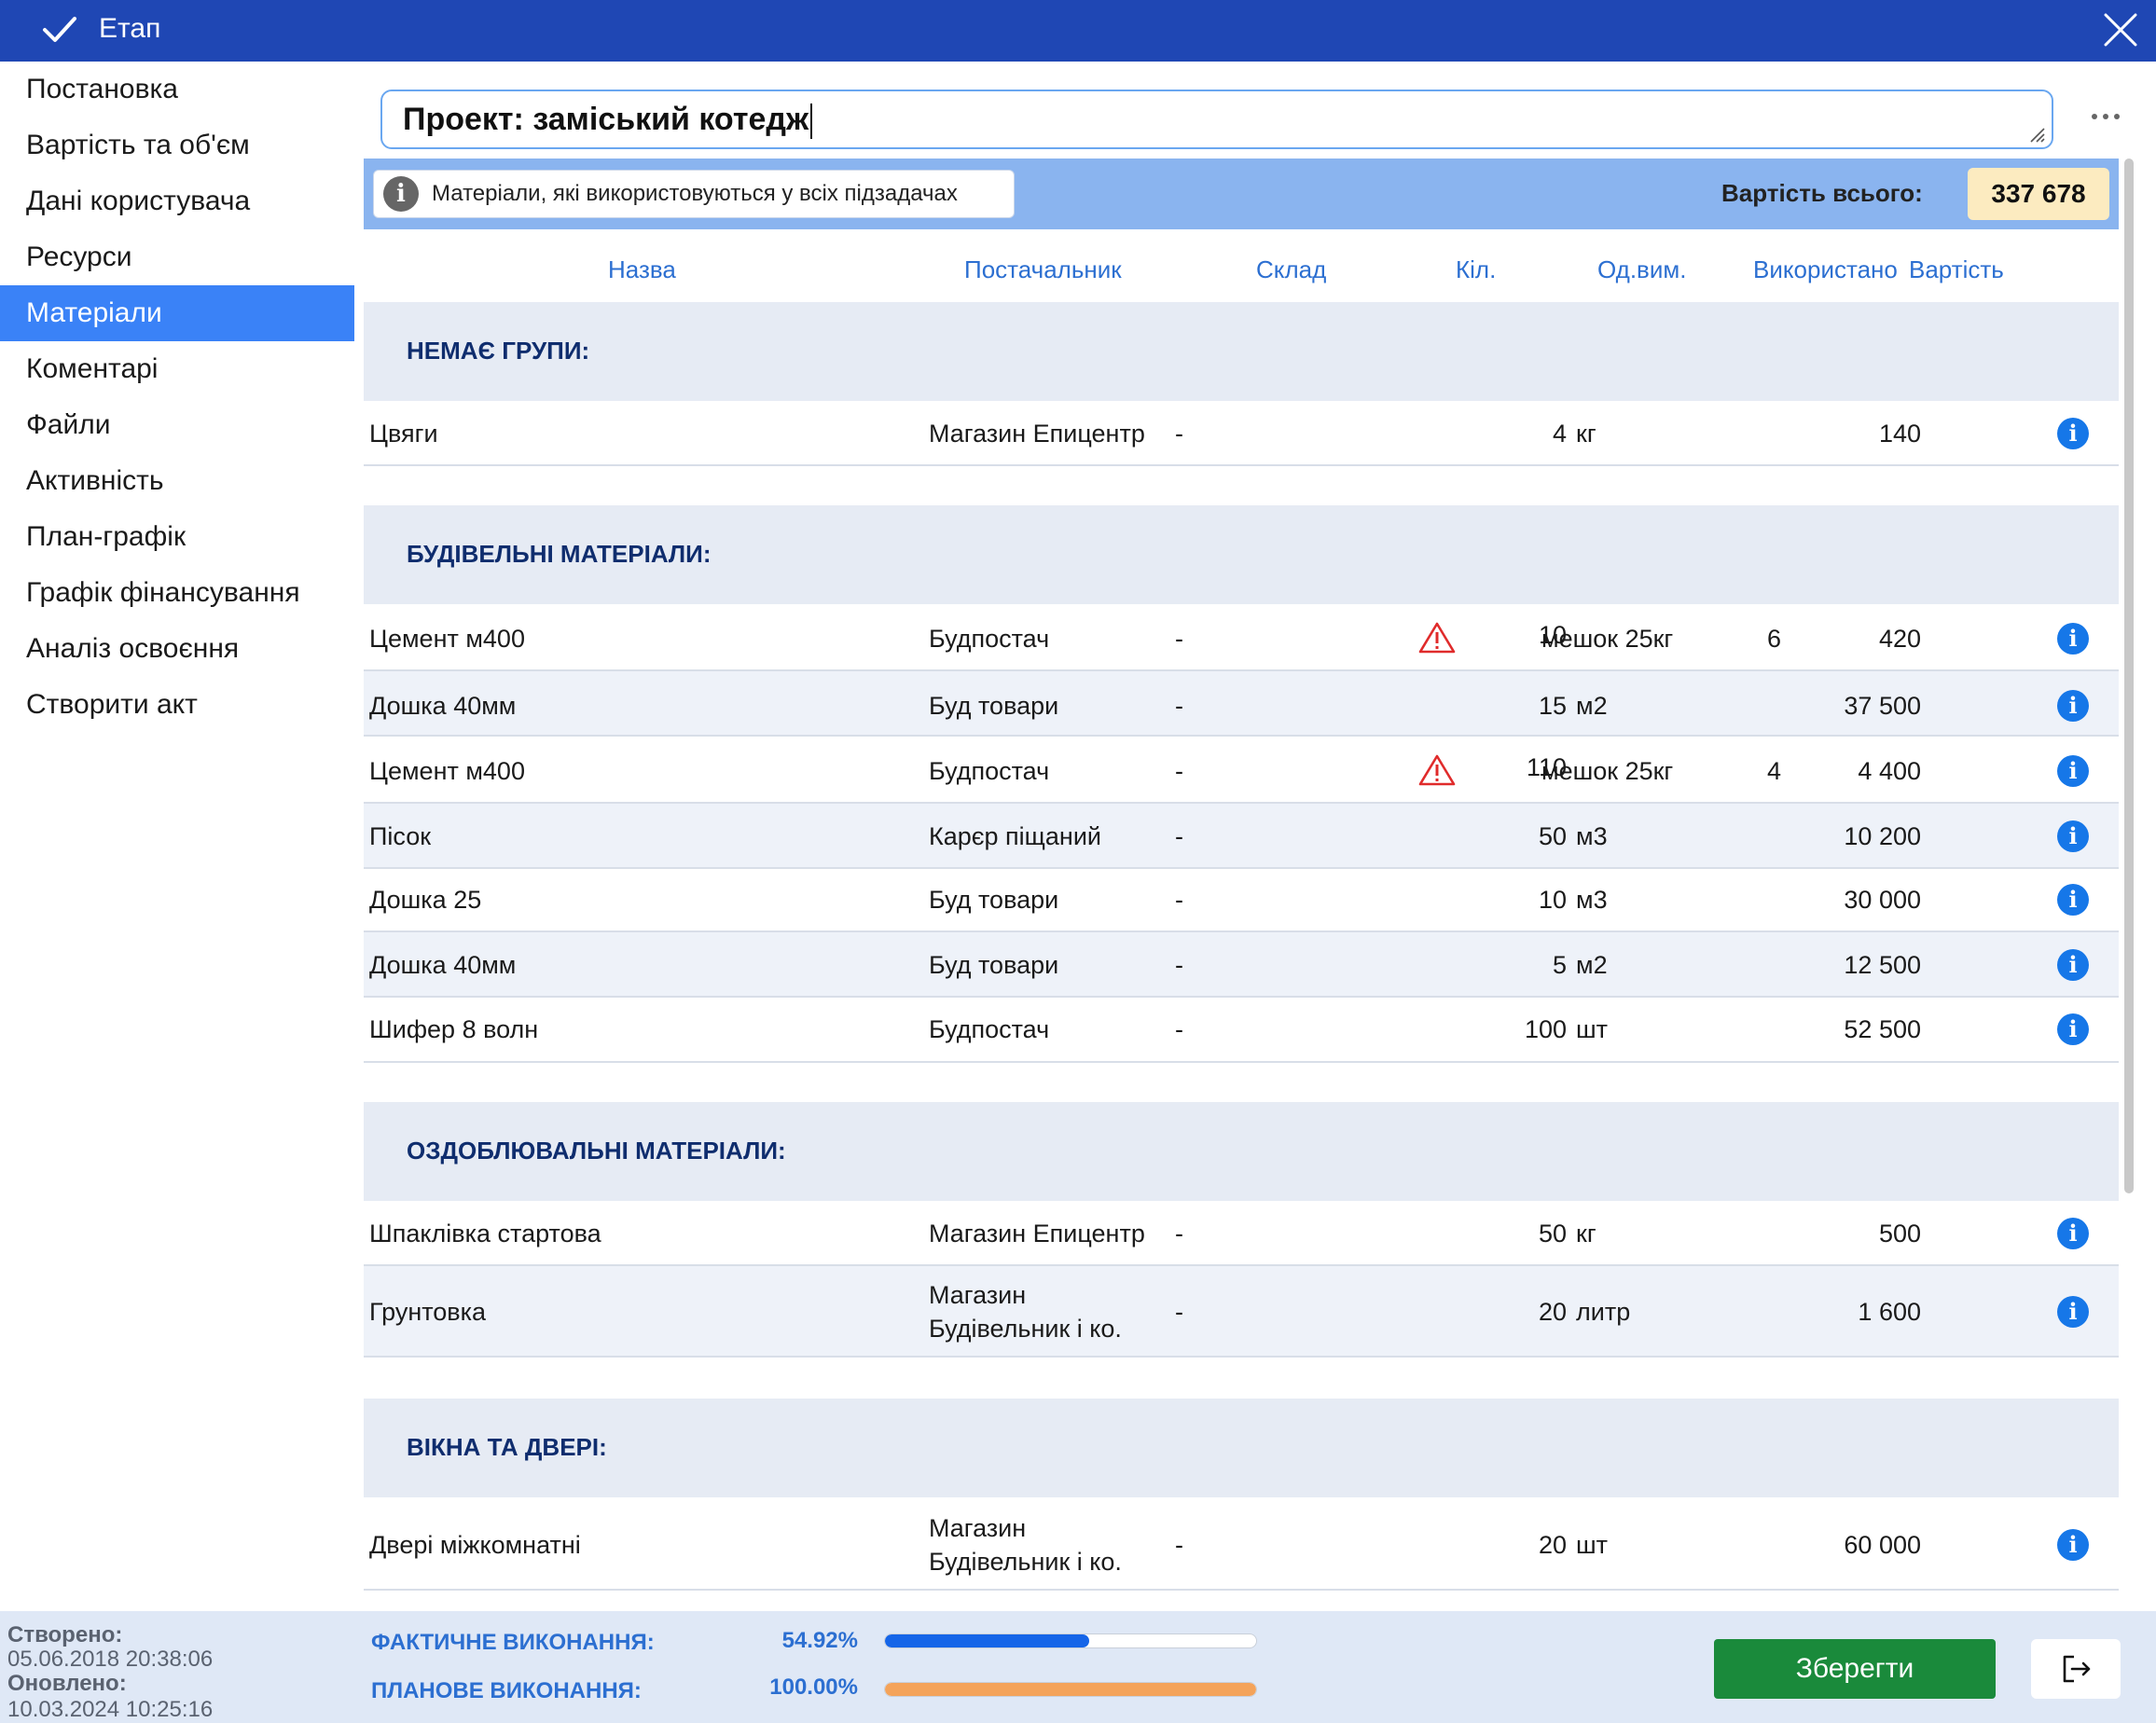 The width and height of the screenshot is (2156, 1723). I want to click on col-header-name: Назва, so click(642, 269).